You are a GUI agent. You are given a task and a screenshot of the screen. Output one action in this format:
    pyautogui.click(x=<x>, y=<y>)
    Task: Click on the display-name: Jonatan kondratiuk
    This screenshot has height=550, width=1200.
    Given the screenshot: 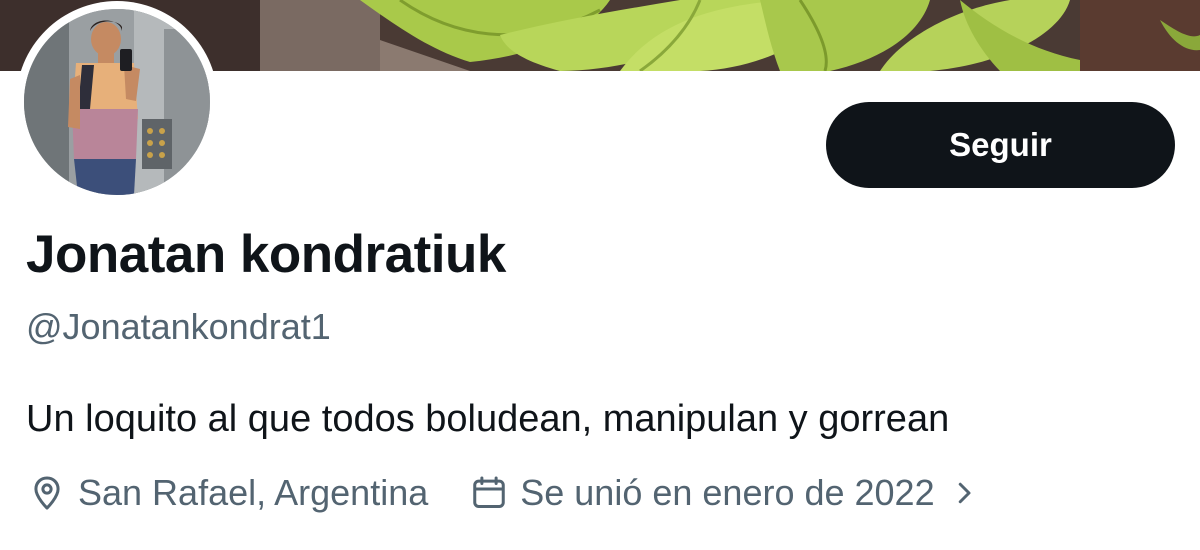 What is the action you would take?
    pyautogui.click(x=266, y=254)
    